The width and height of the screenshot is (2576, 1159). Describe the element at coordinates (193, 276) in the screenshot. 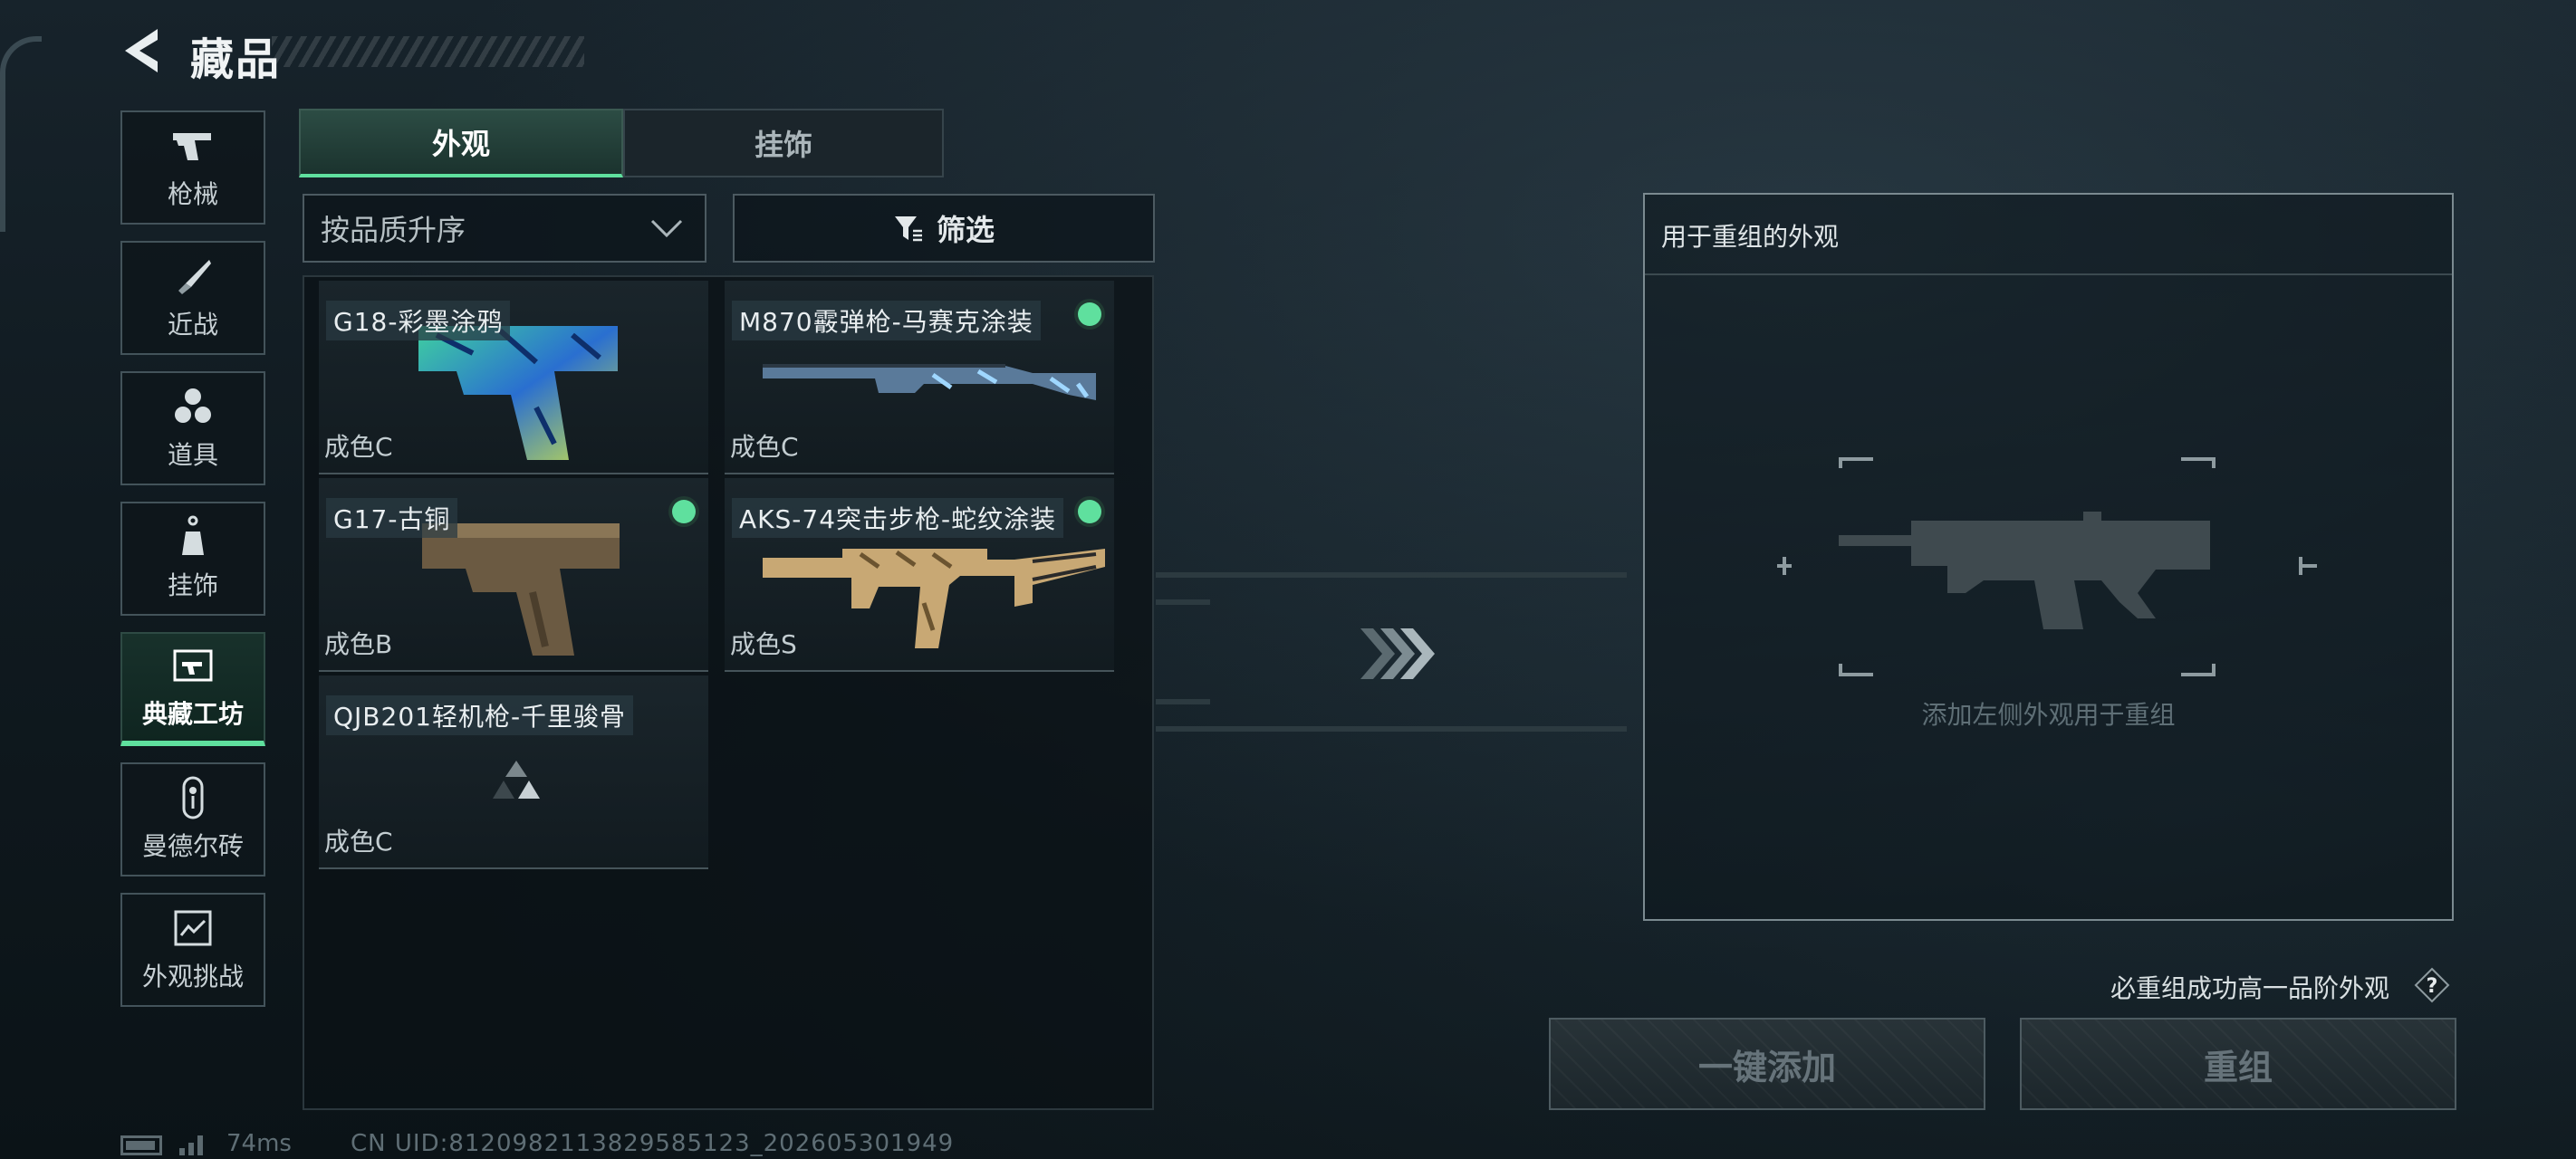

I see `knife-icon` at that location.